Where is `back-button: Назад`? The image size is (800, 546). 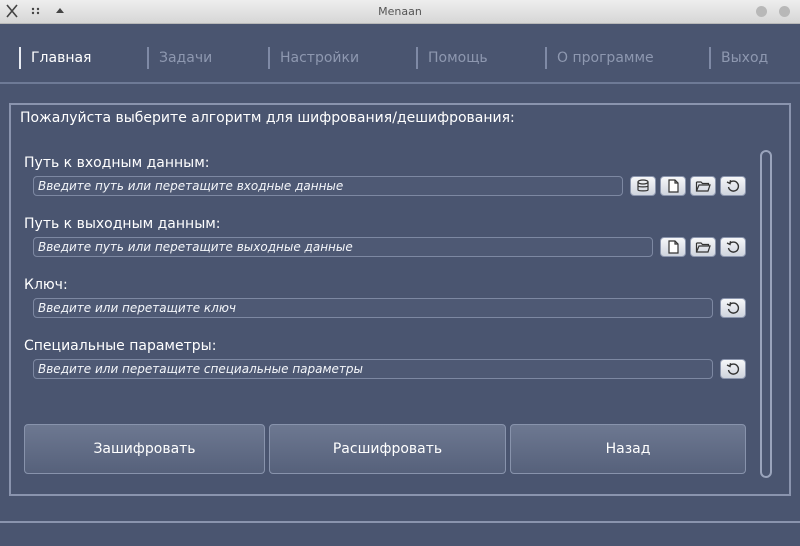
back-button: Назад is located at coordinates (628, 449).